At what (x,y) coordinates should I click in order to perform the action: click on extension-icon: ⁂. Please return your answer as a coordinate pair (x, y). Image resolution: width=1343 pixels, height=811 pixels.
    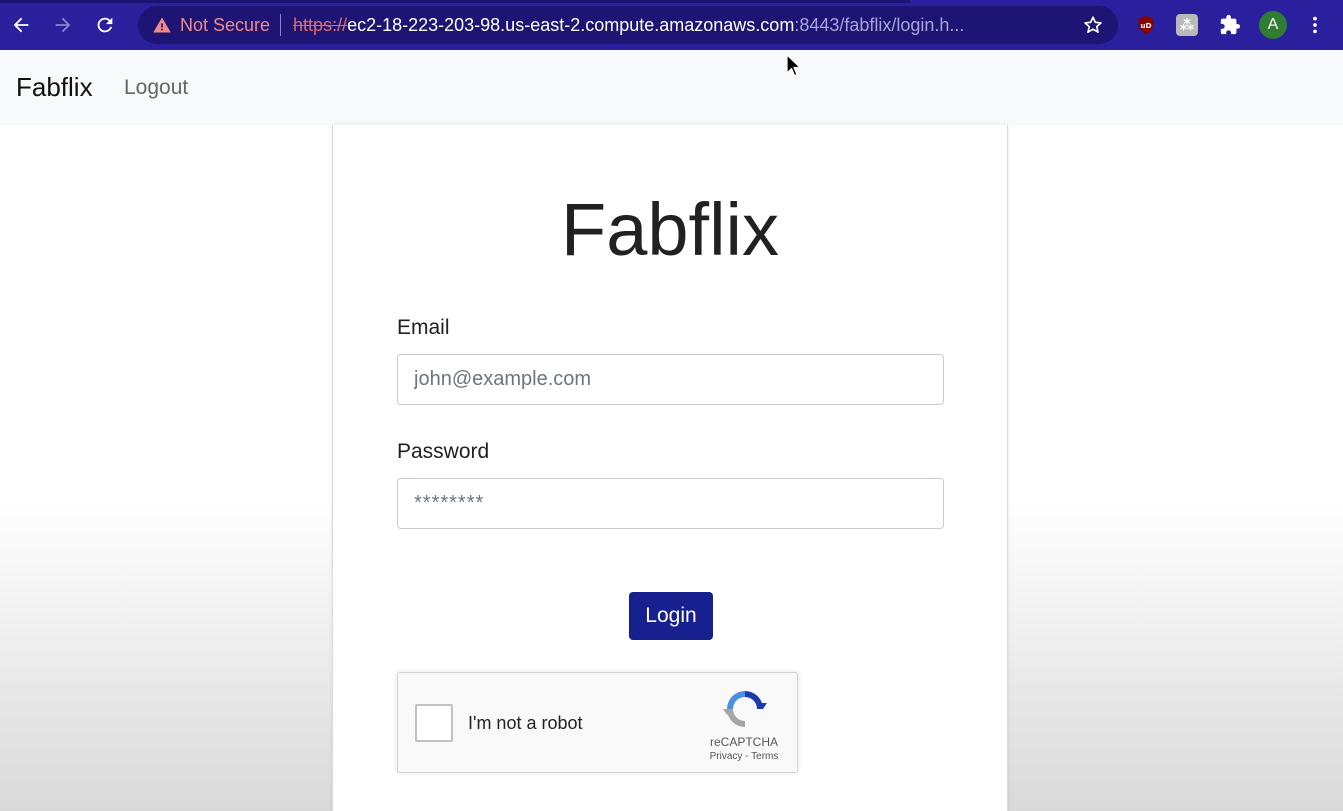
    Looking at the image, I should click on (1187, 25).